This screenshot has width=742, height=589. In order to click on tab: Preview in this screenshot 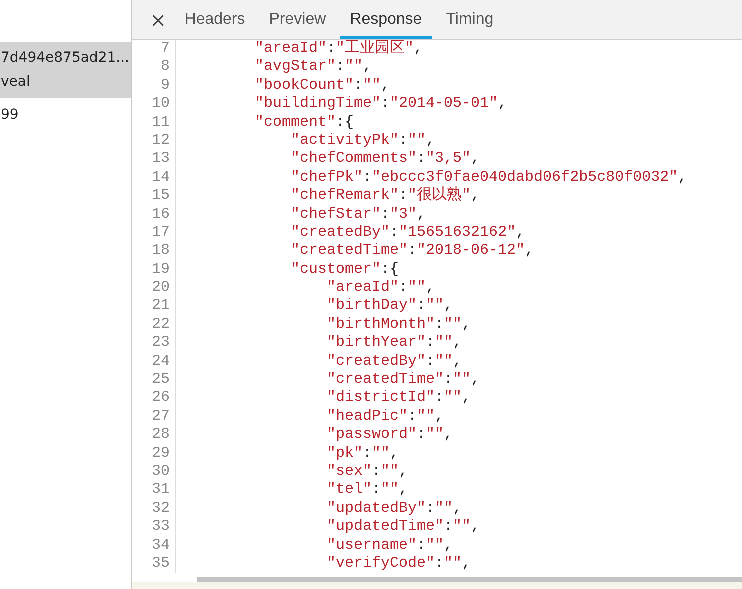, I will do `click(297, 19)`.